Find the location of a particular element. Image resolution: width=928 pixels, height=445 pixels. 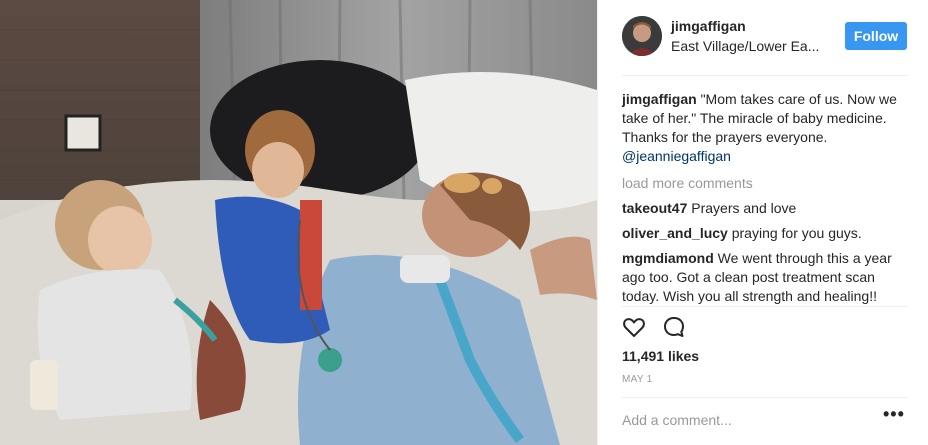

caption-mention: @jeanniegaffigan is located at coordinates (676, 156).